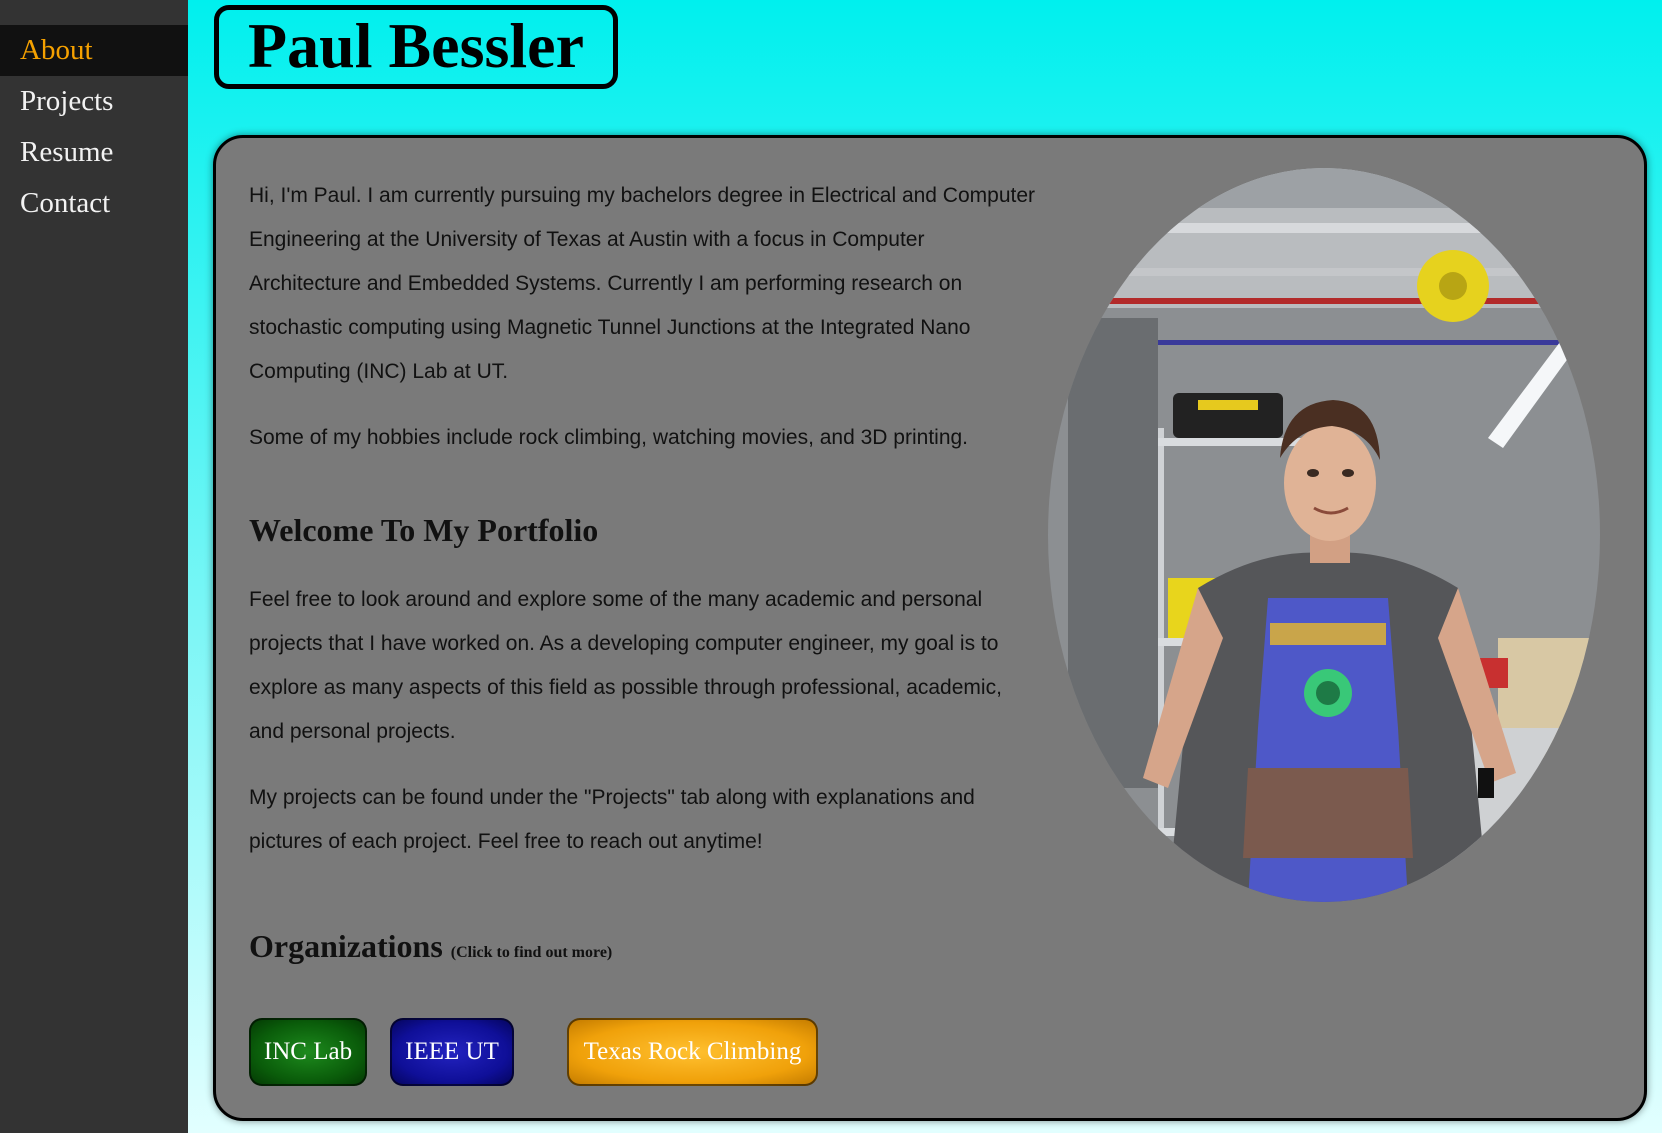 Image resolution: width=1662 pixels, height=1133 pixels. I want to click on texas-rock-climbing-button: Texas Rock Climbing, so click(692, 1052).